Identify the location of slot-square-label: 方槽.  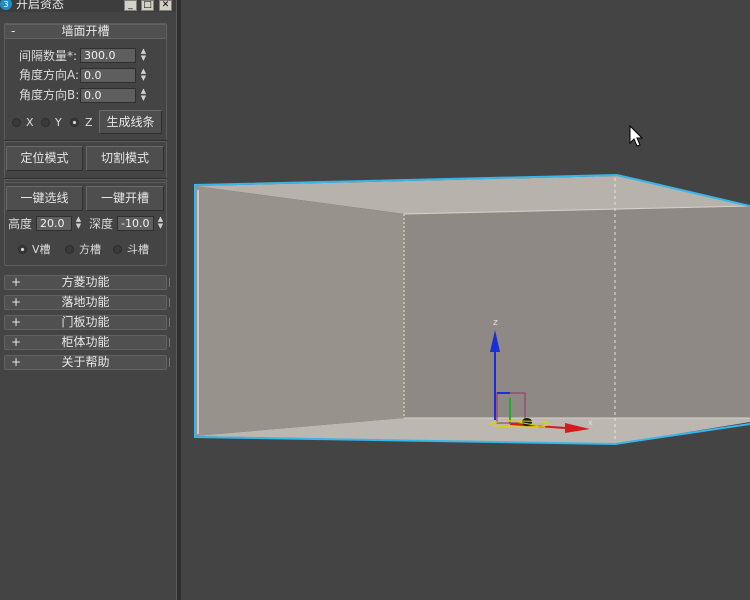
(90, 249).